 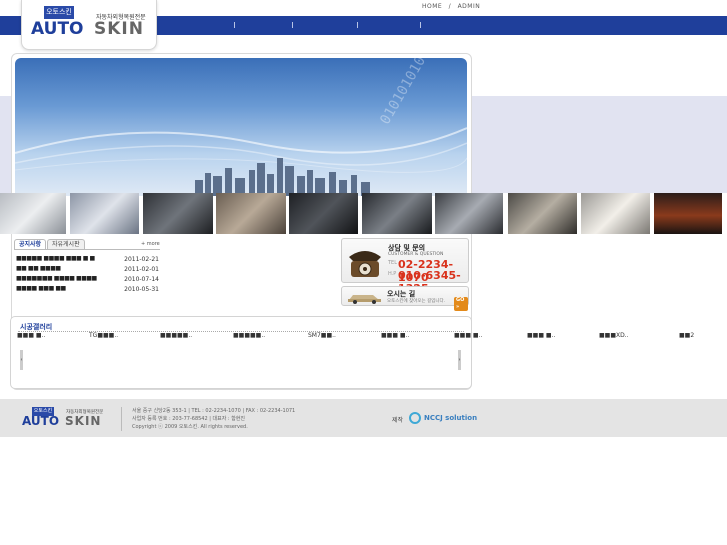 I want to click on list-item: ■■■■■ ■■■■ ■■■ ■ ■ 2011-02-21, so click(x=88, y=260).